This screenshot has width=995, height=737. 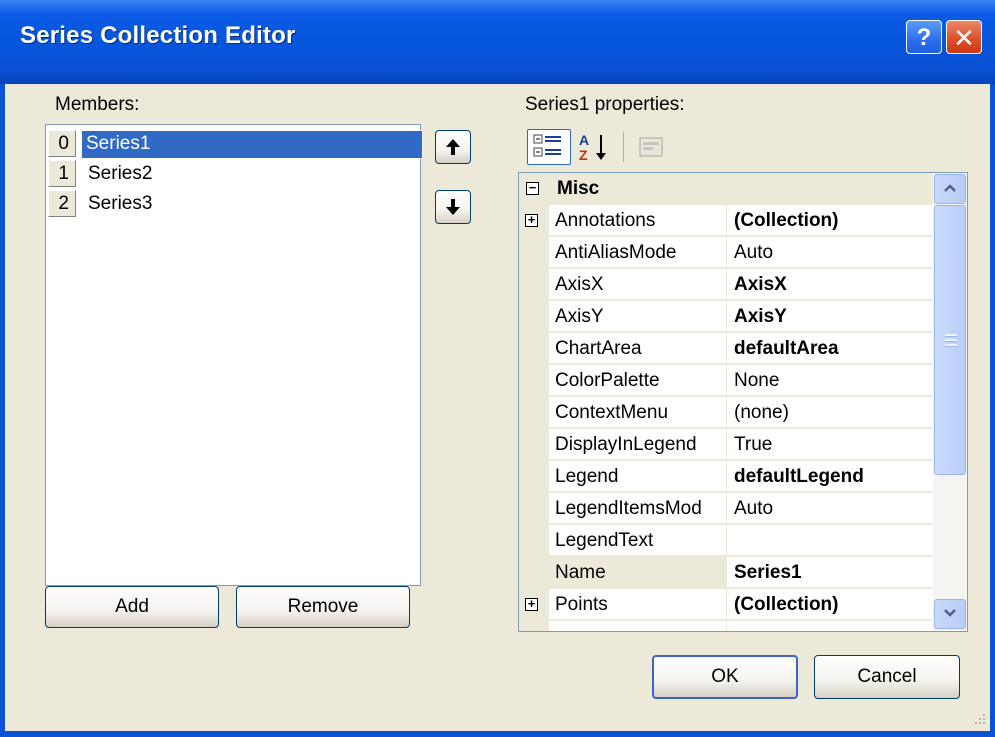 I want to click on property-row: + Annotations (Collection), so click(x=726, y=221).